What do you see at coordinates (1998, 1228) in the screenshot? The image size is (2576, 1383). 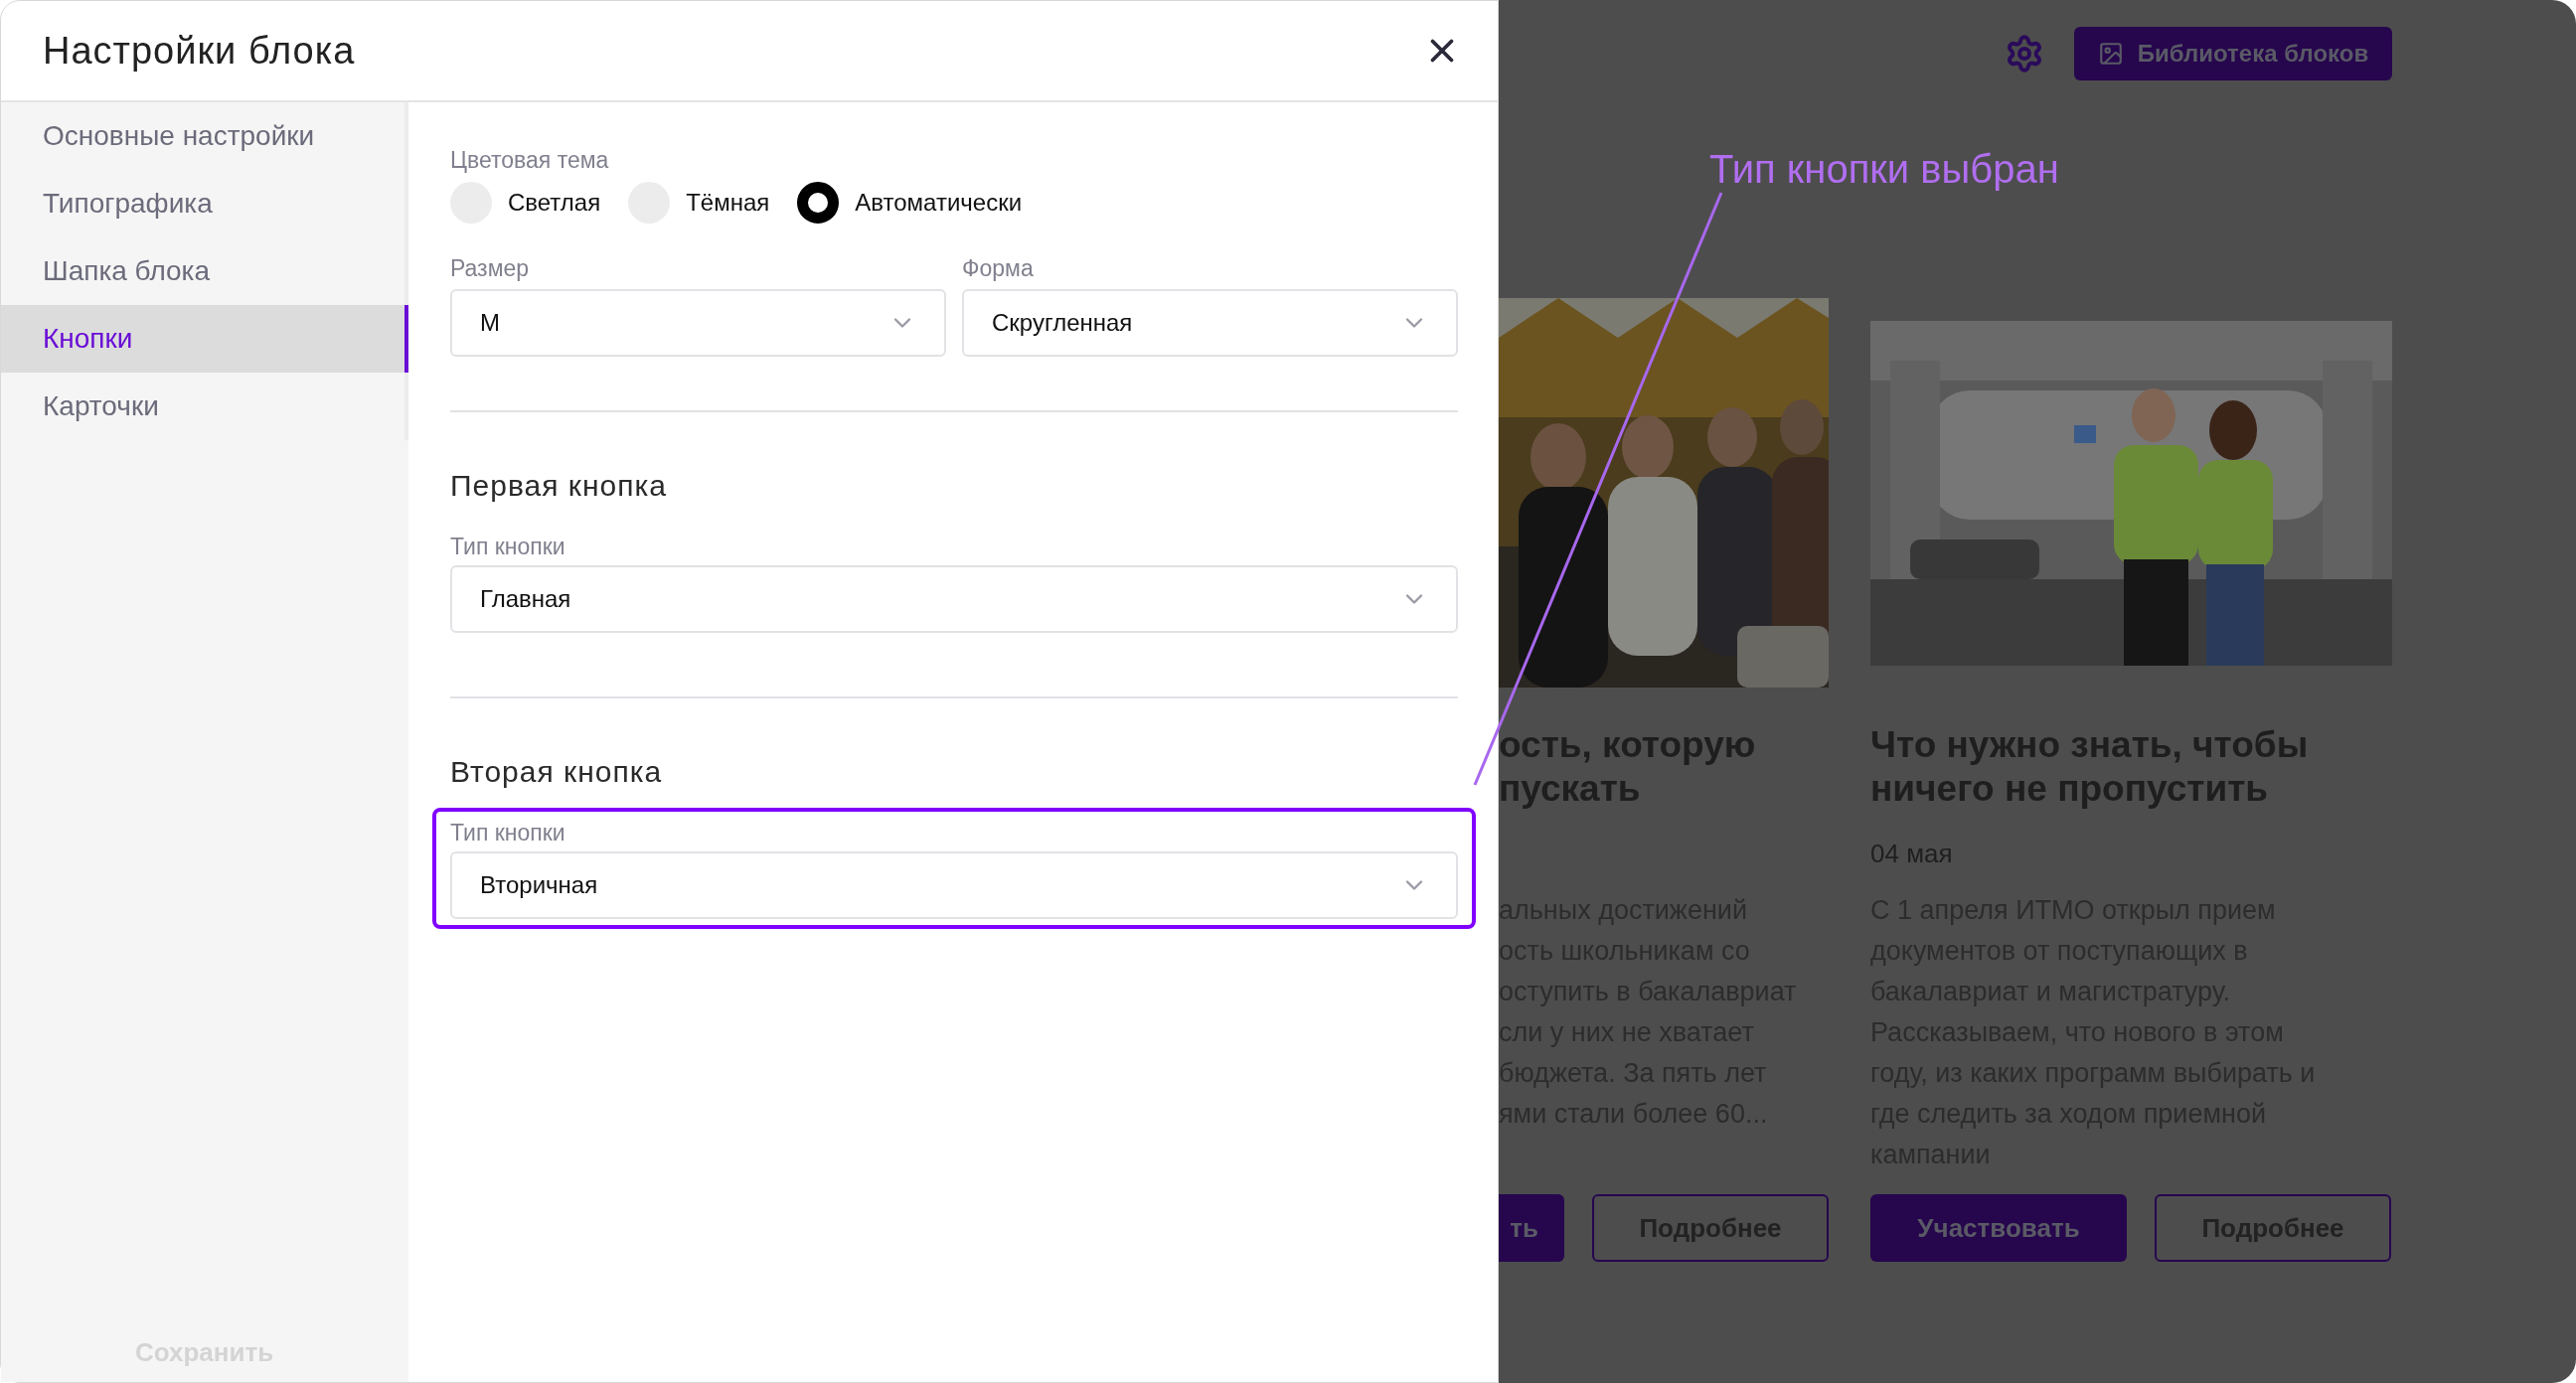 I see `primary-button: Участвовать` at bounding box center [1998, 1228].